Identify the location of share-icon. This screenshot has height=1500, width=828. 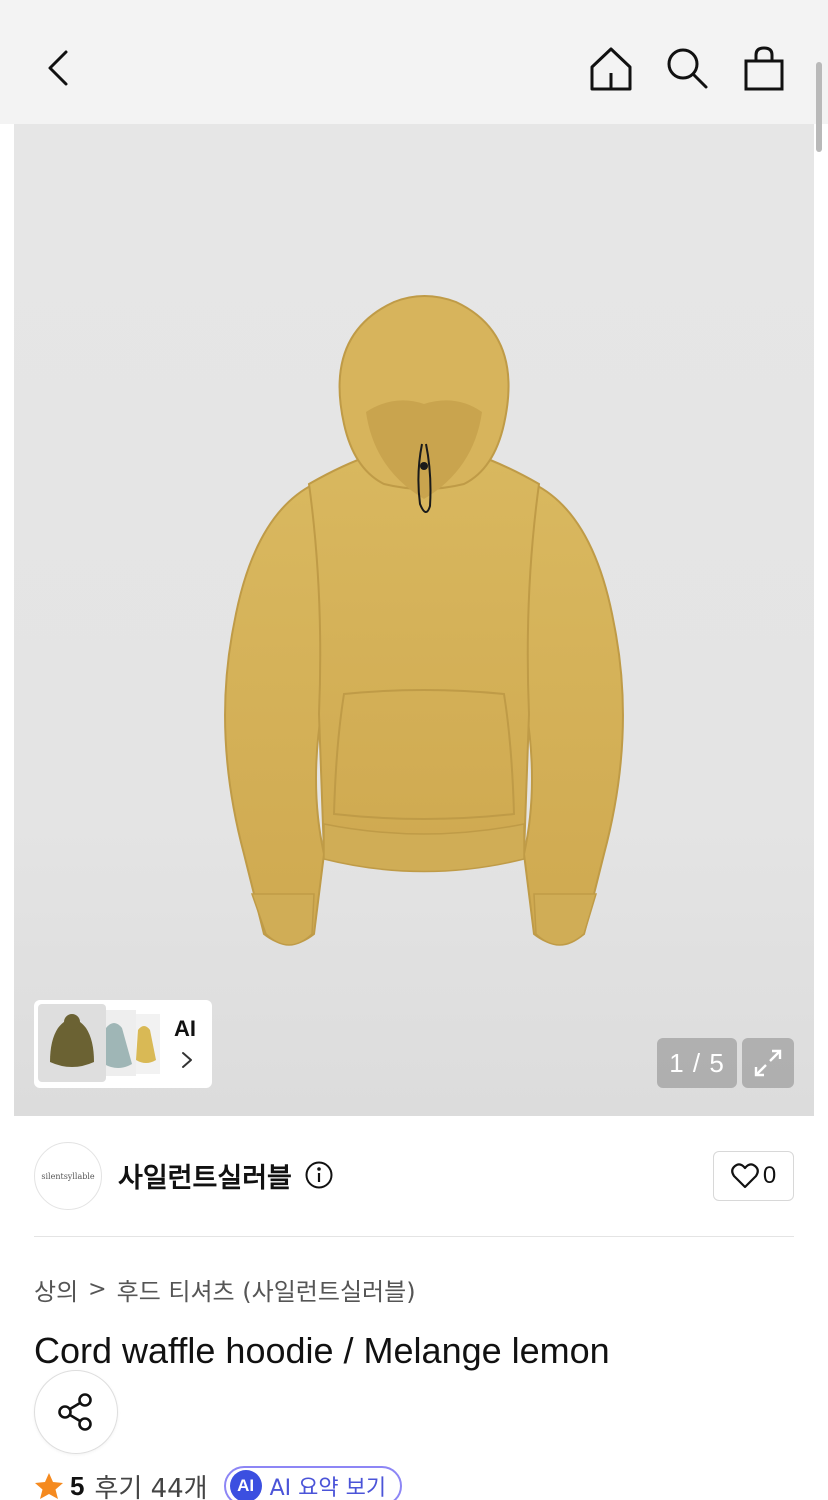
(75, 1412).